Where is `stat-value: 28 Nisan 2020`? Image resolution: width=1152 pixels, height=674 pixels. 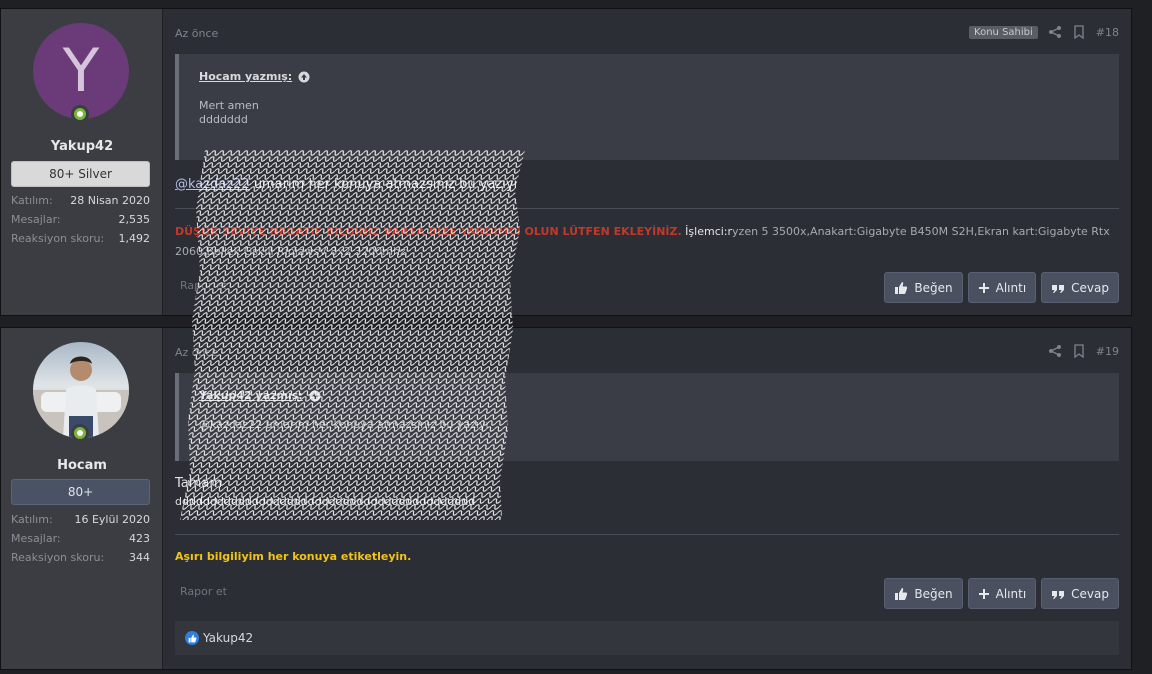 stat-value: 28 Nisan 2020 is located at coordinates (110, 200).